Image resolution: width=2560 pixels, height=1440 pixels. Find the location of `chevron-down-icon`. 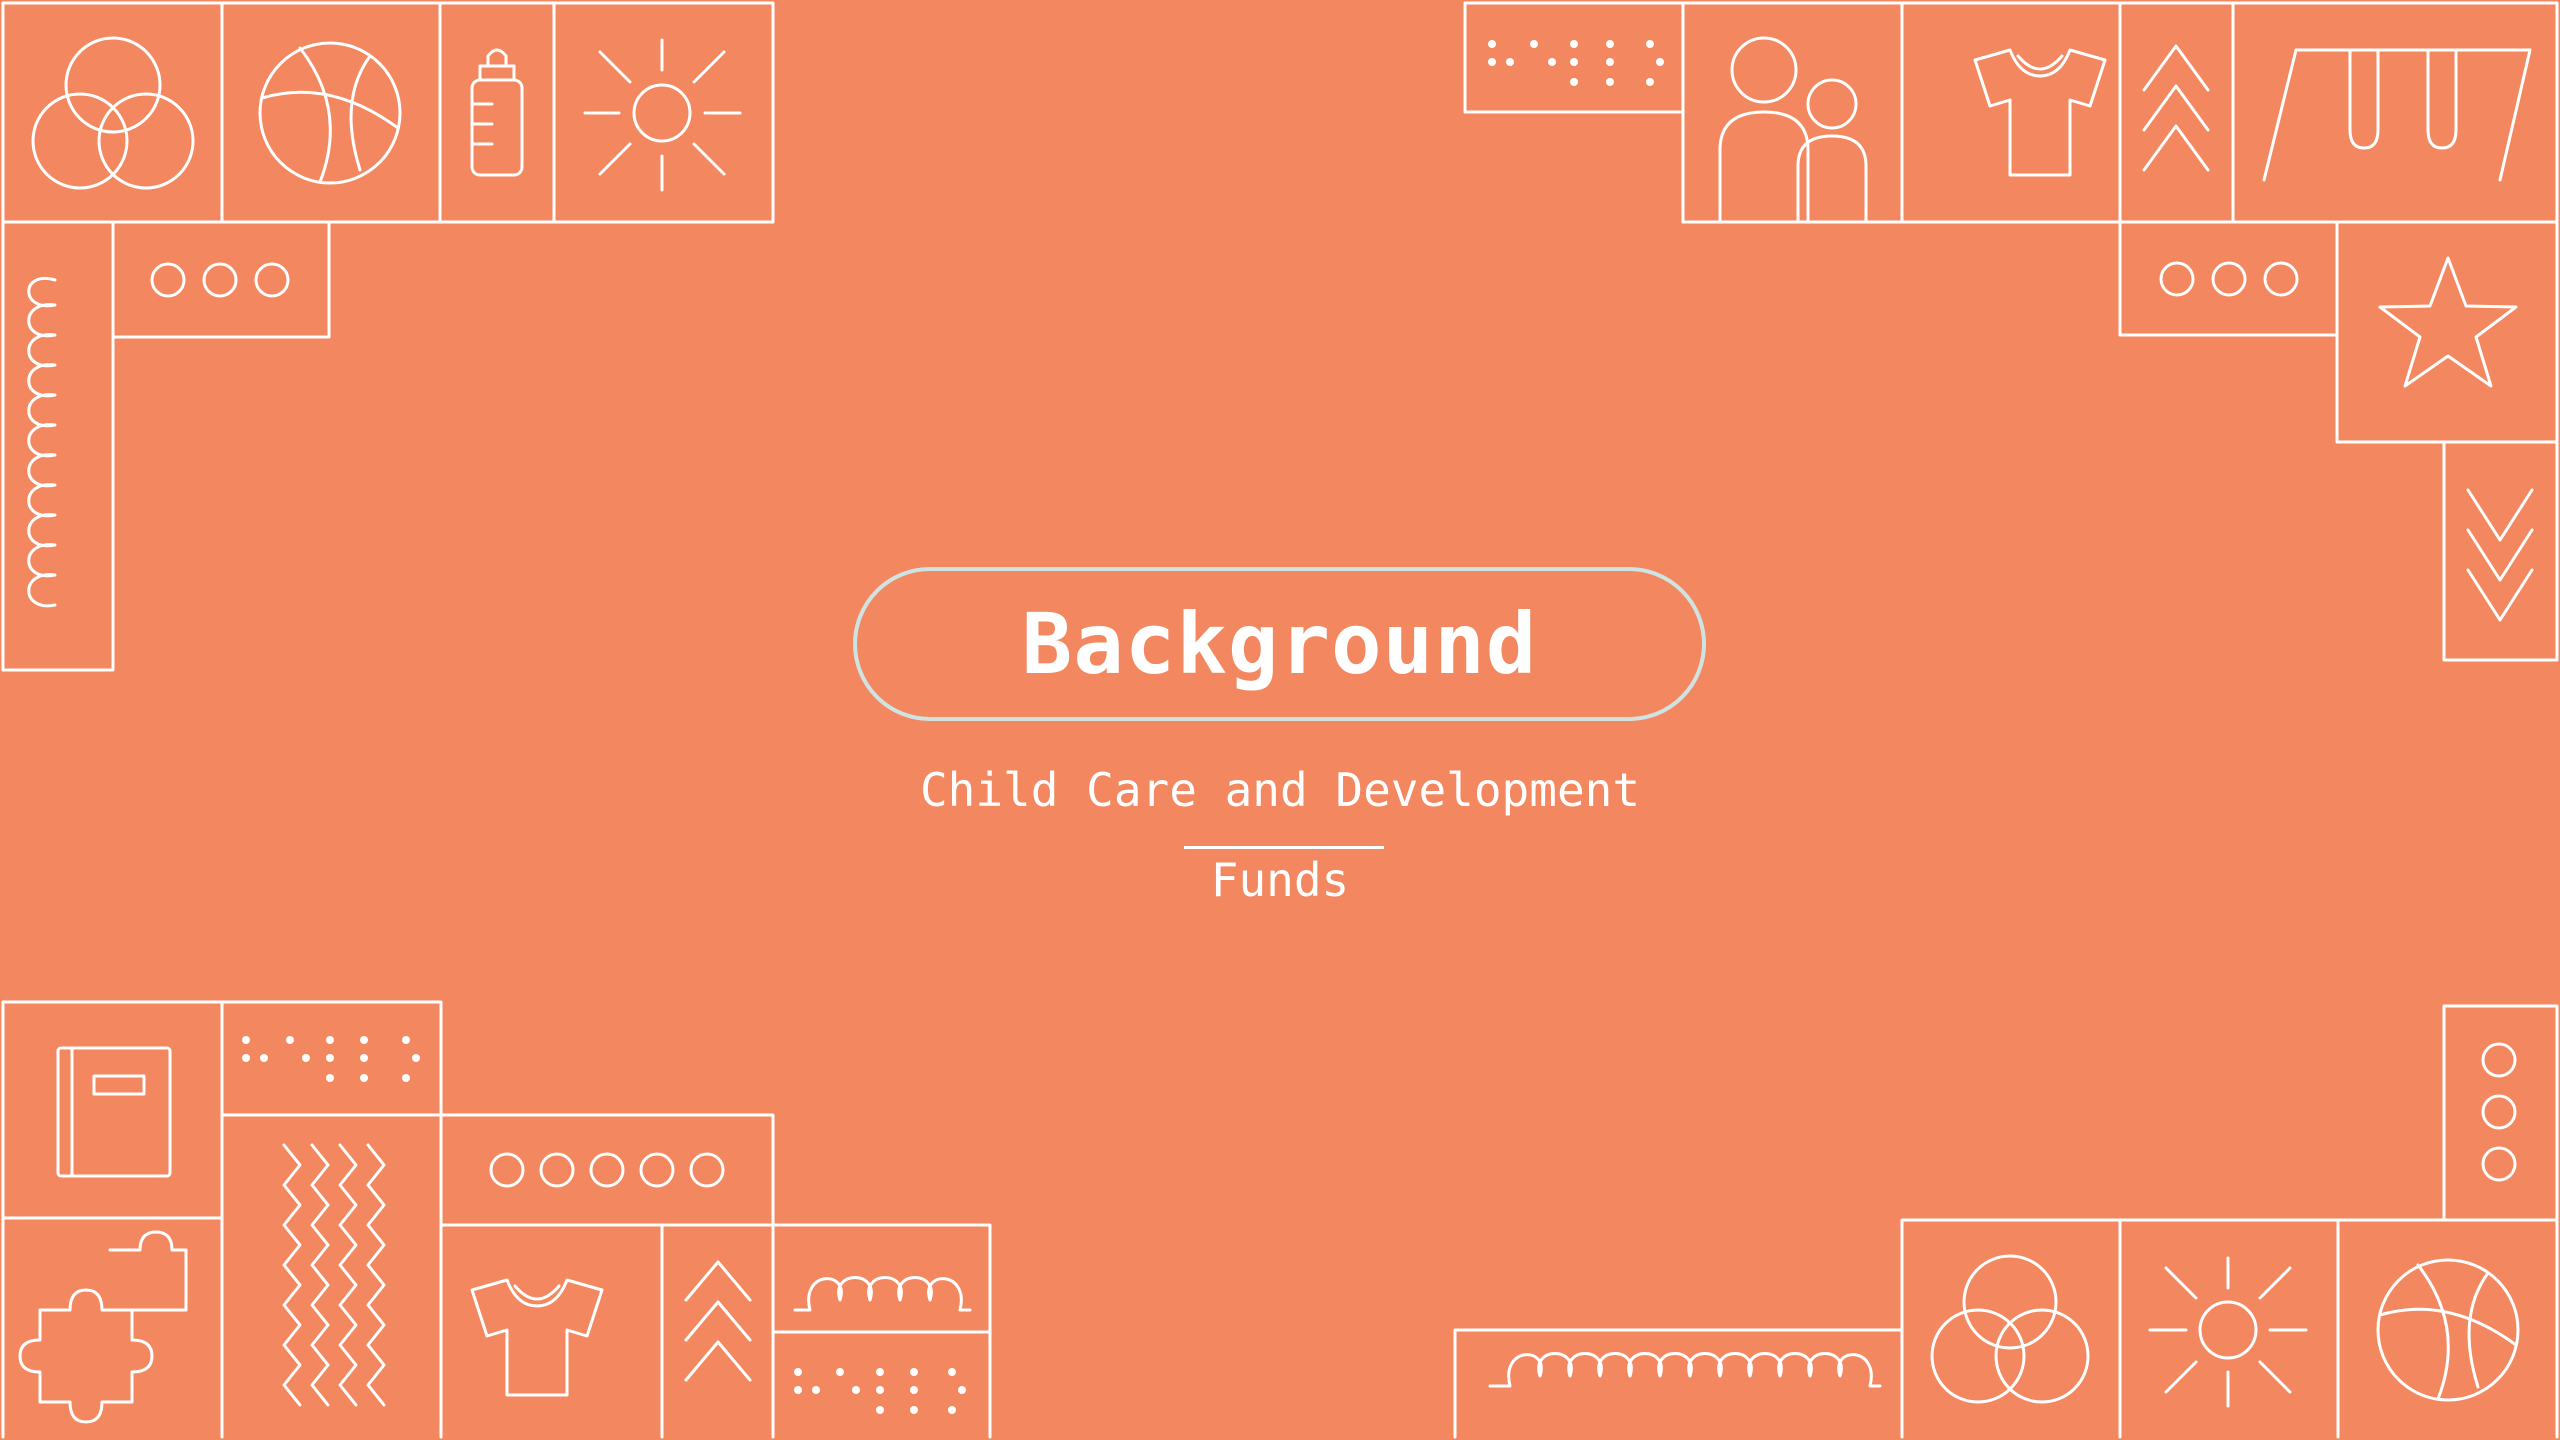

chevron-down-icon is located at coordinates (2500, 555).